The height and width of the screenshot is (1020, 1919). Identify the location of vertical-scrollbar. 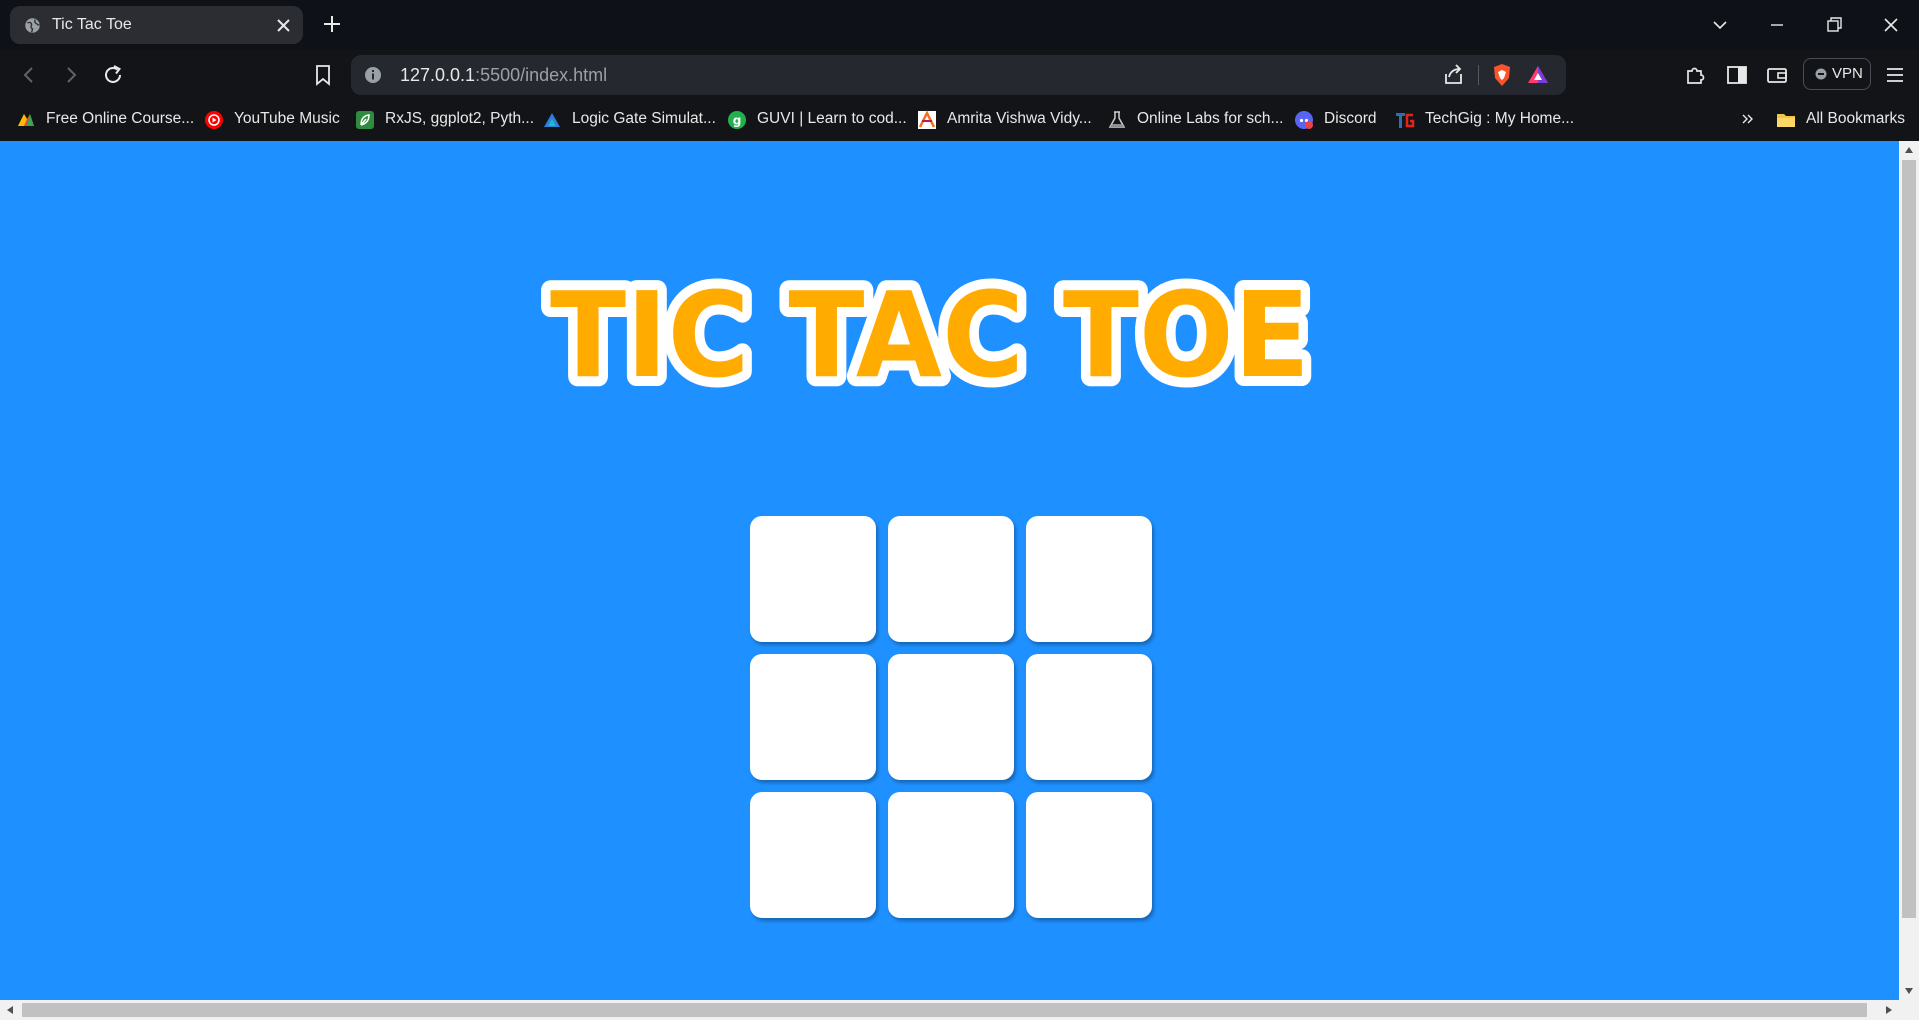
(1909, 570).